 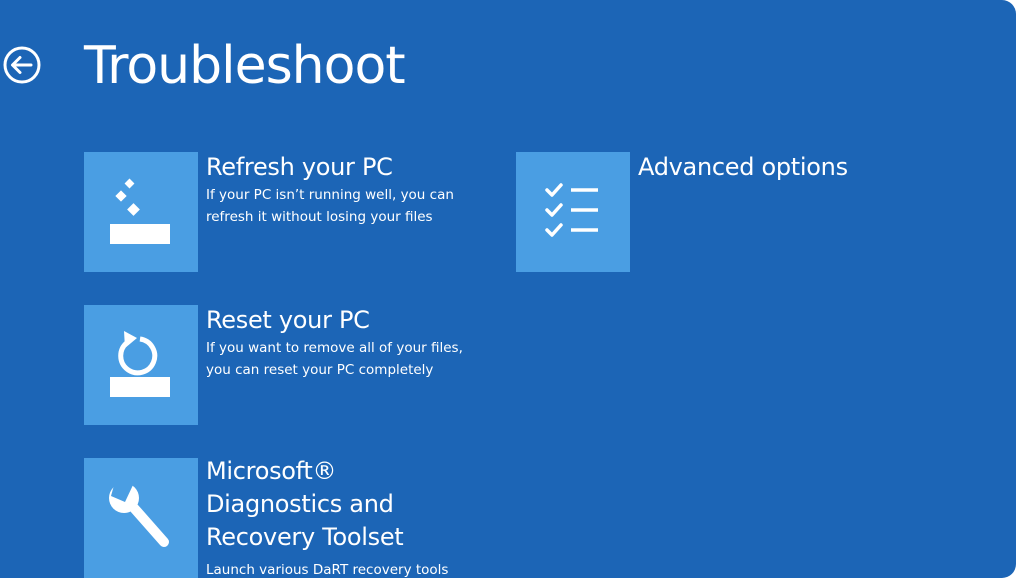 I want to click on refresh-pc-title: Refresh your PC, so click(x=299, y=167).